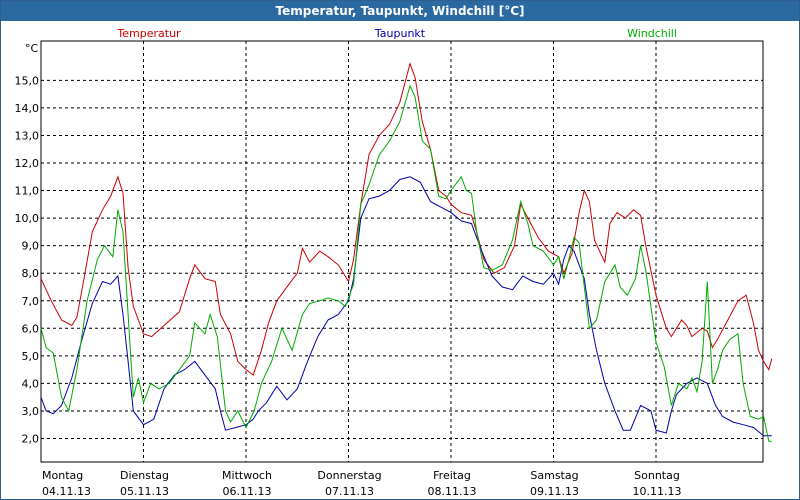 The width and height of the screenshot is (800, 500). I want to click on y-tick-label: 2,0, so click(31, 439).